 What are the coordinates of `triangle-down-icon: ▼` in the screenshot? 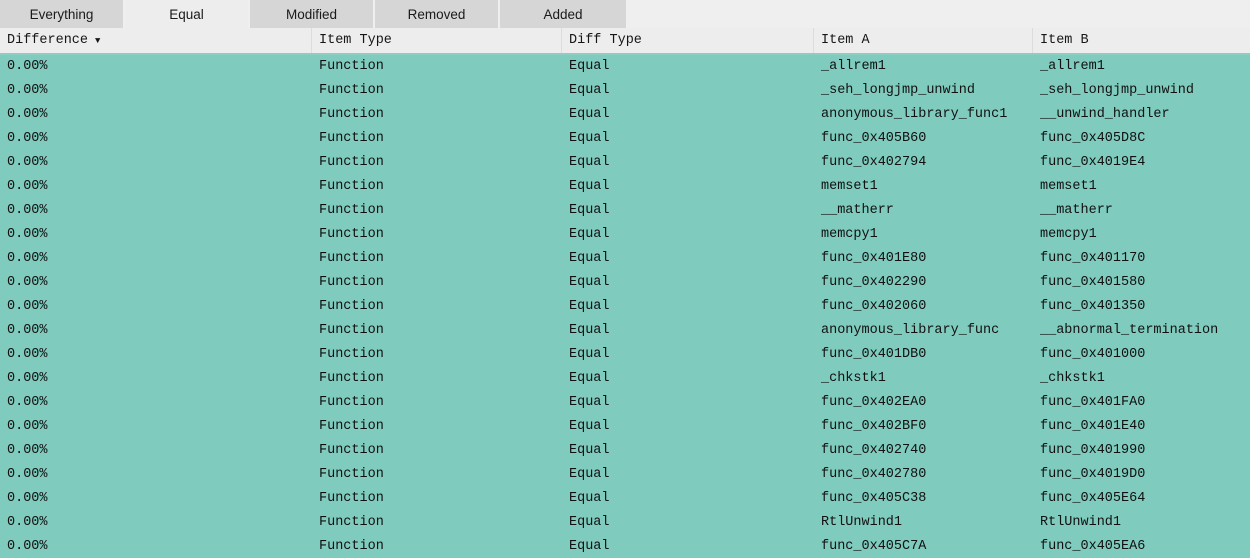 It's located at (98, 41).